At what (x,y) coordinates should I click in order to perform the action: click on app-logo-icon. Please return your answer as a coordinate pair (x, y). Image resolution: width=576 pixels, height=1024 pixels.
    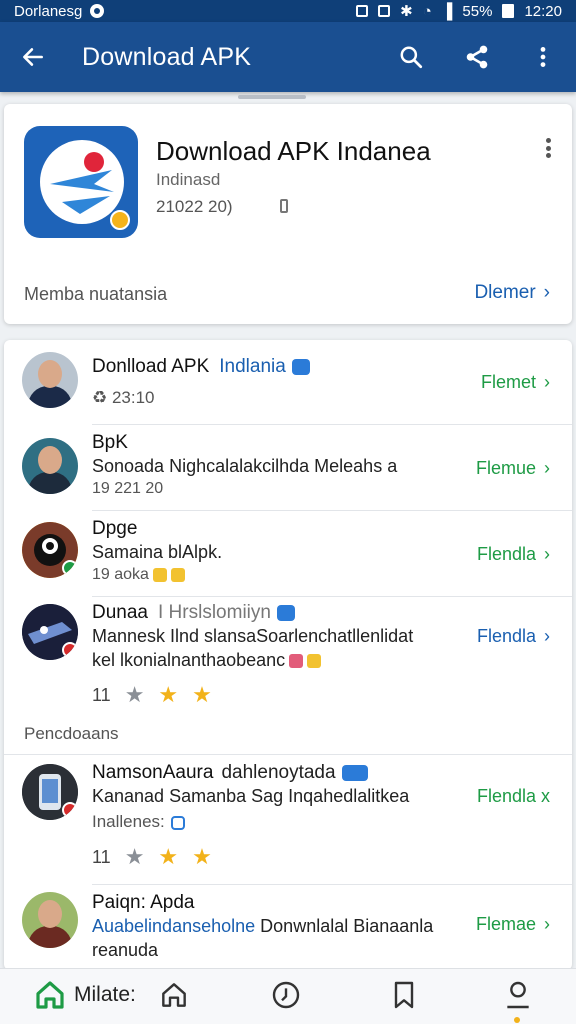
    Looking at the image, I should click on (81, 182).